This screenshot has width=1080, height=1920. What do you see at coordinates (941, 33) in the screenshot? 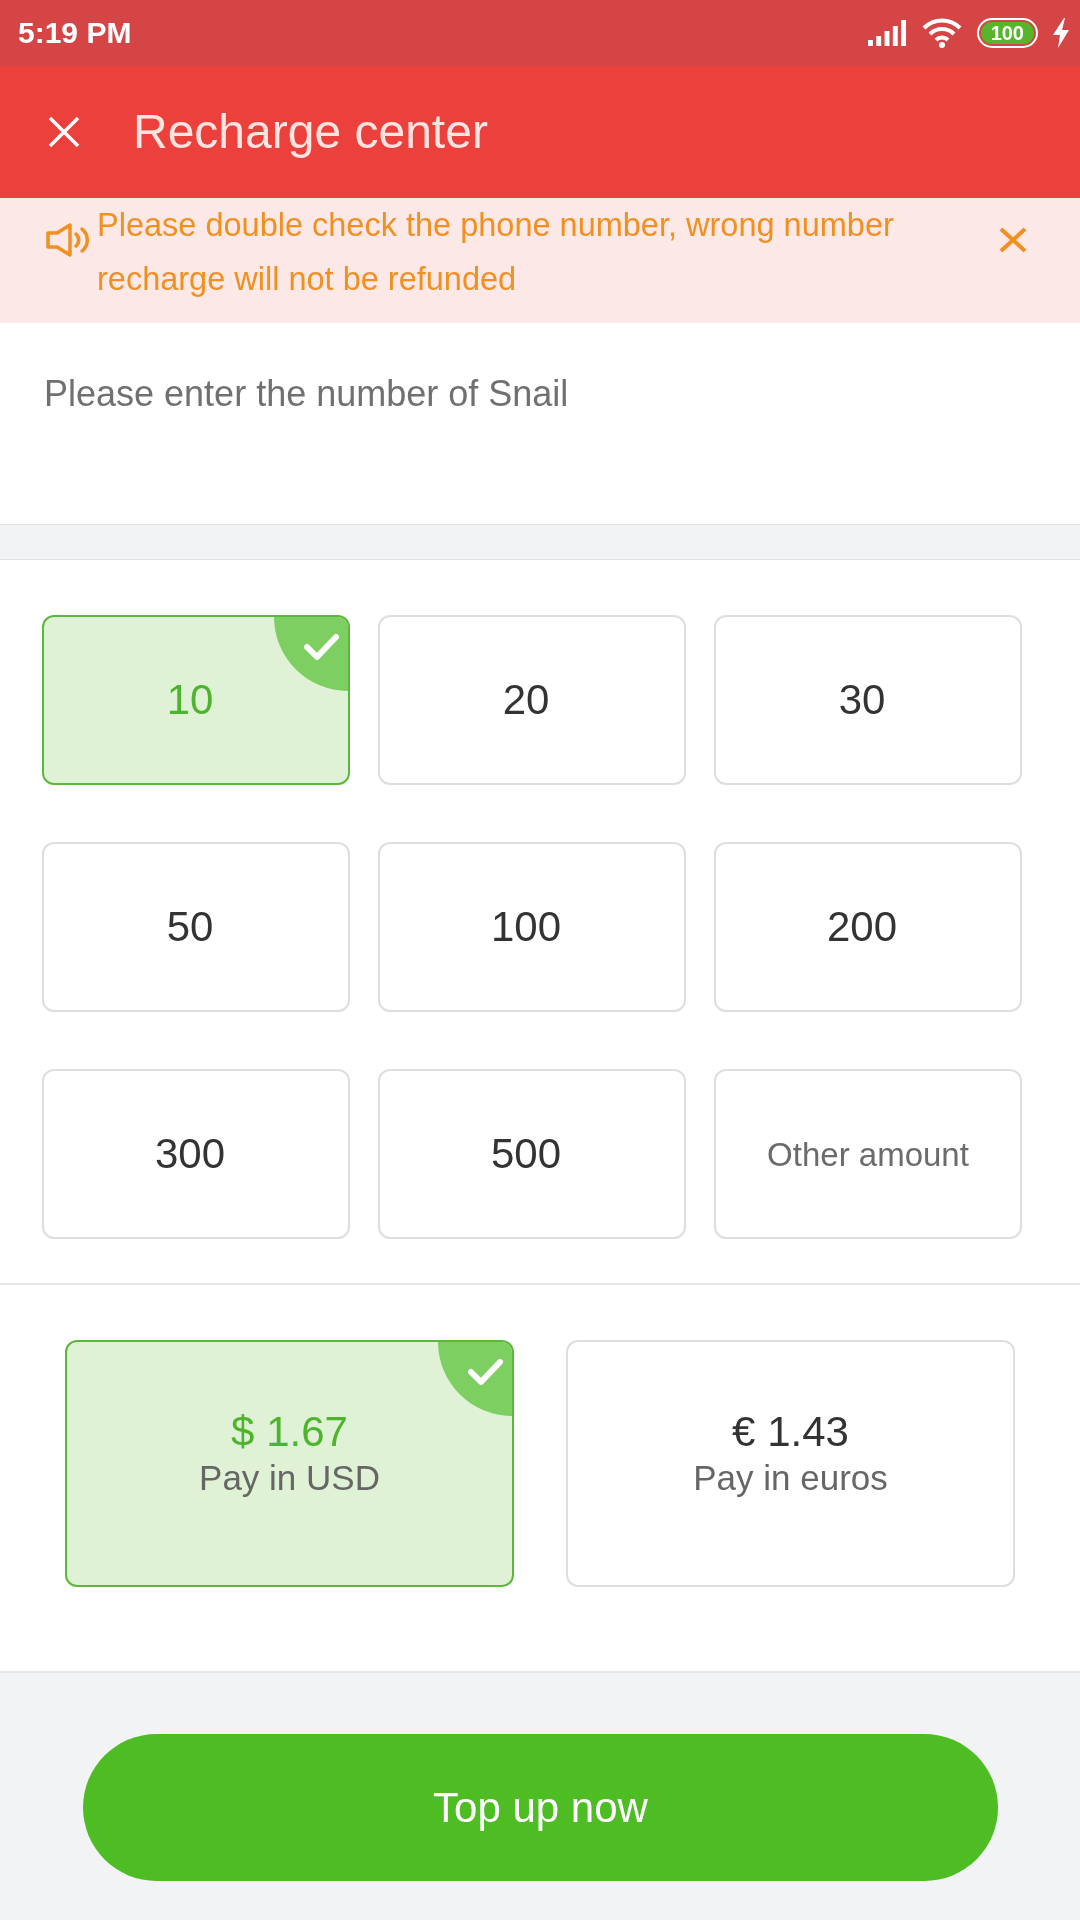
I see `wifi-icon` at bounding box center [941, 33].